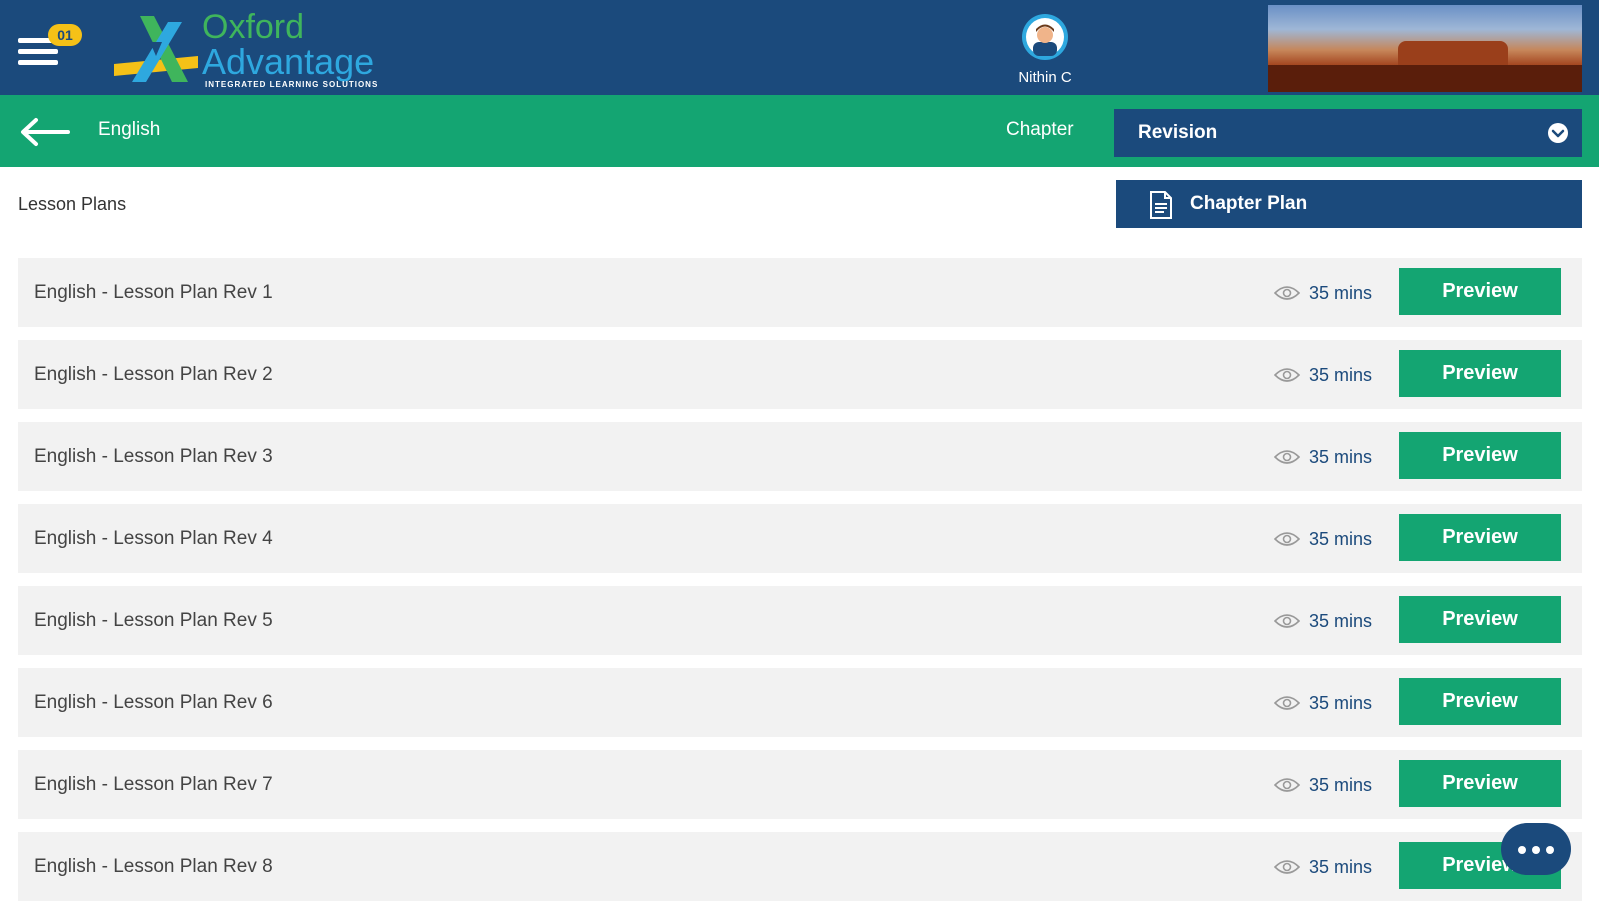  I want to click on logo-line-advantage: Advantage, so click(288, 61).